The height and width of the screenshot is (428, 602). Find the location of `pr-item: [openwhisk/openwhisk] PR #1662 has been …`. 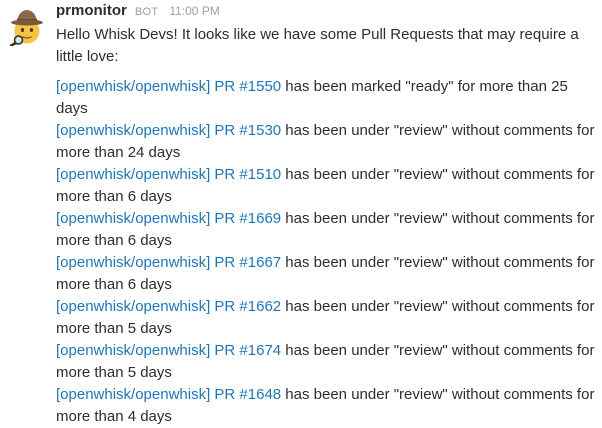

pr-item: [openwhisk/openwhisk] PR #1662 has been … is located at coordinates (328, 318).